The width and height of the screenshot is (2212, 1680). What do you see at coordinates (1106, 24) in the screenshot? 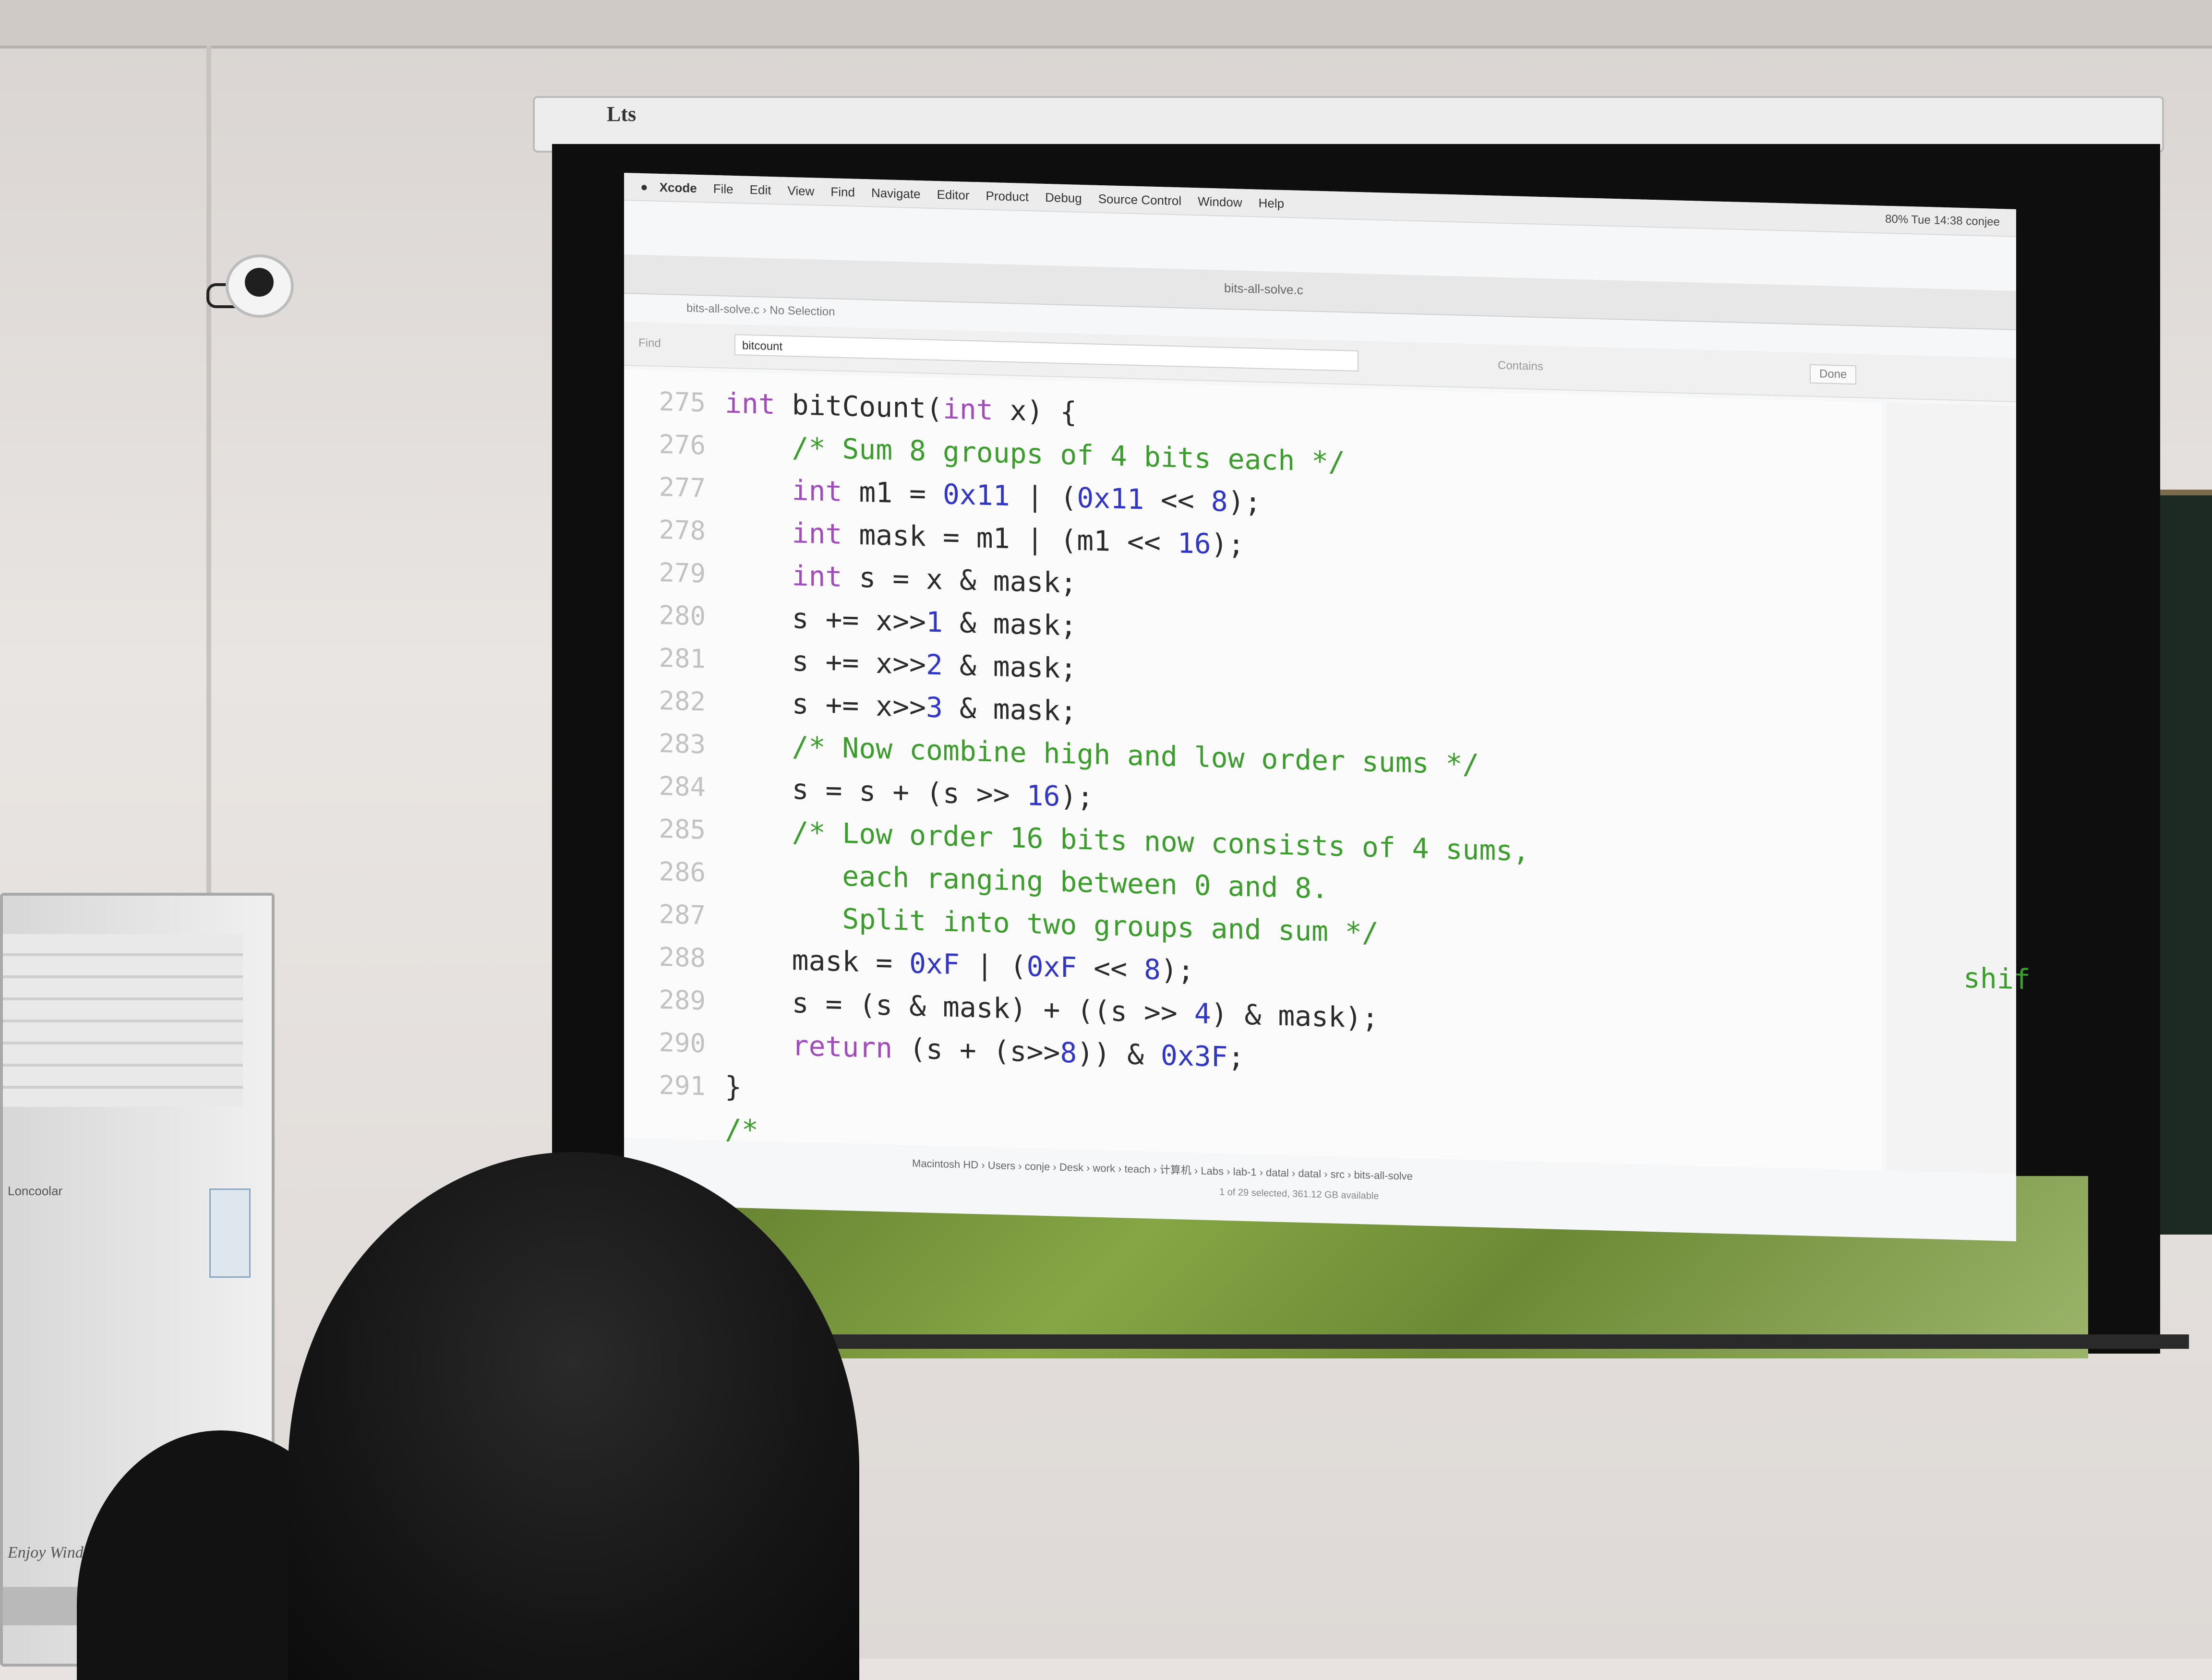
I see `ceiling` at bounding box center [1106, 24].